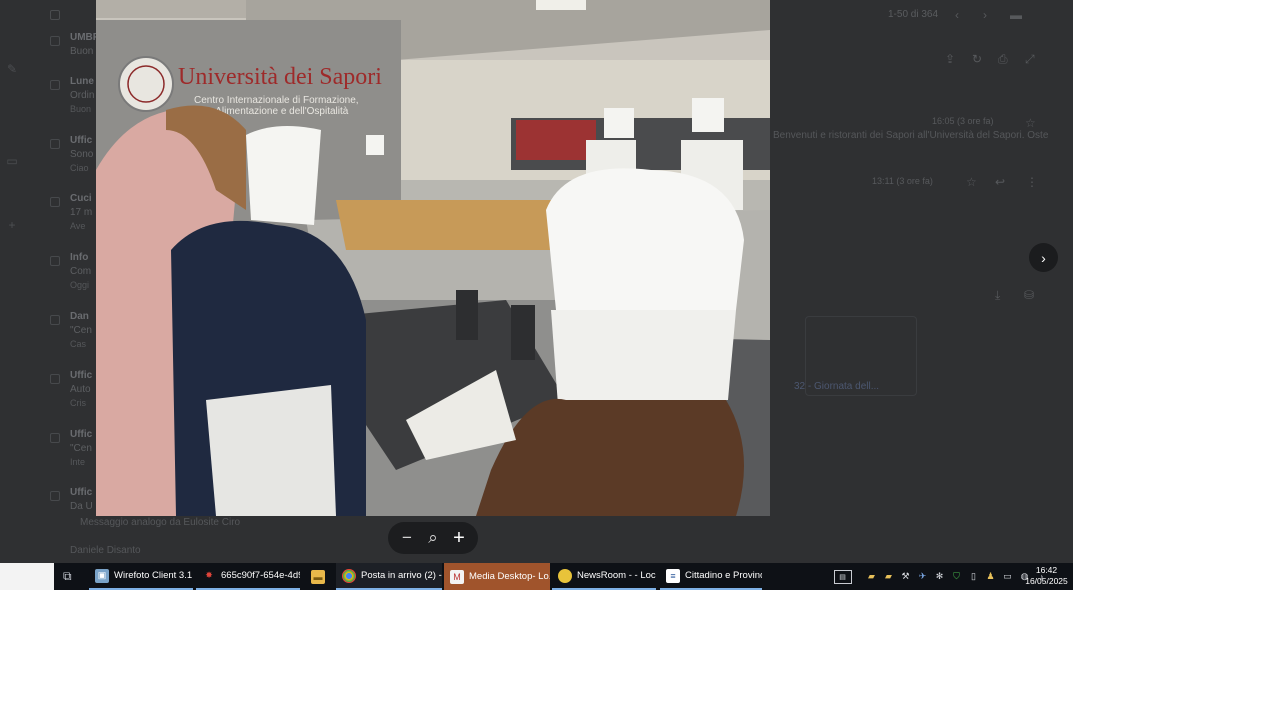  Describe the element at coordinates (1043, 257) in the screenshot. I see `next-image-button: ›` at that location.